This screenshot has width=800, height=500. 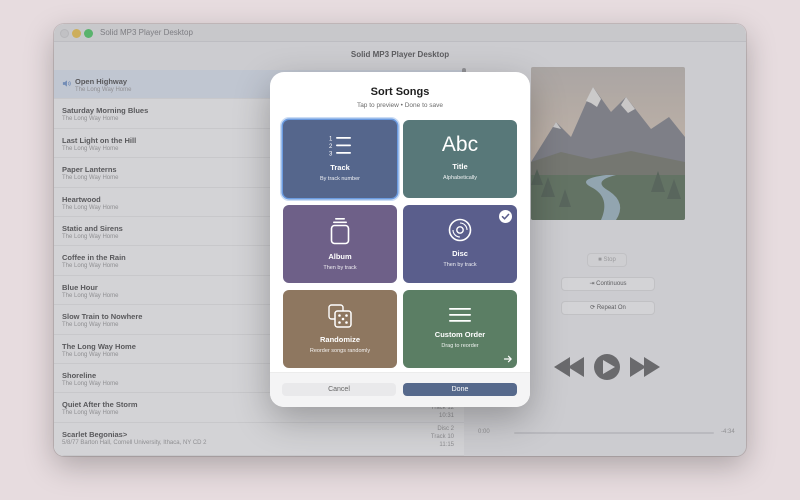 What do you see at coordinates (340, 317) in the screenshot?
I see `dice-icon` at bounding box center [340, 317].